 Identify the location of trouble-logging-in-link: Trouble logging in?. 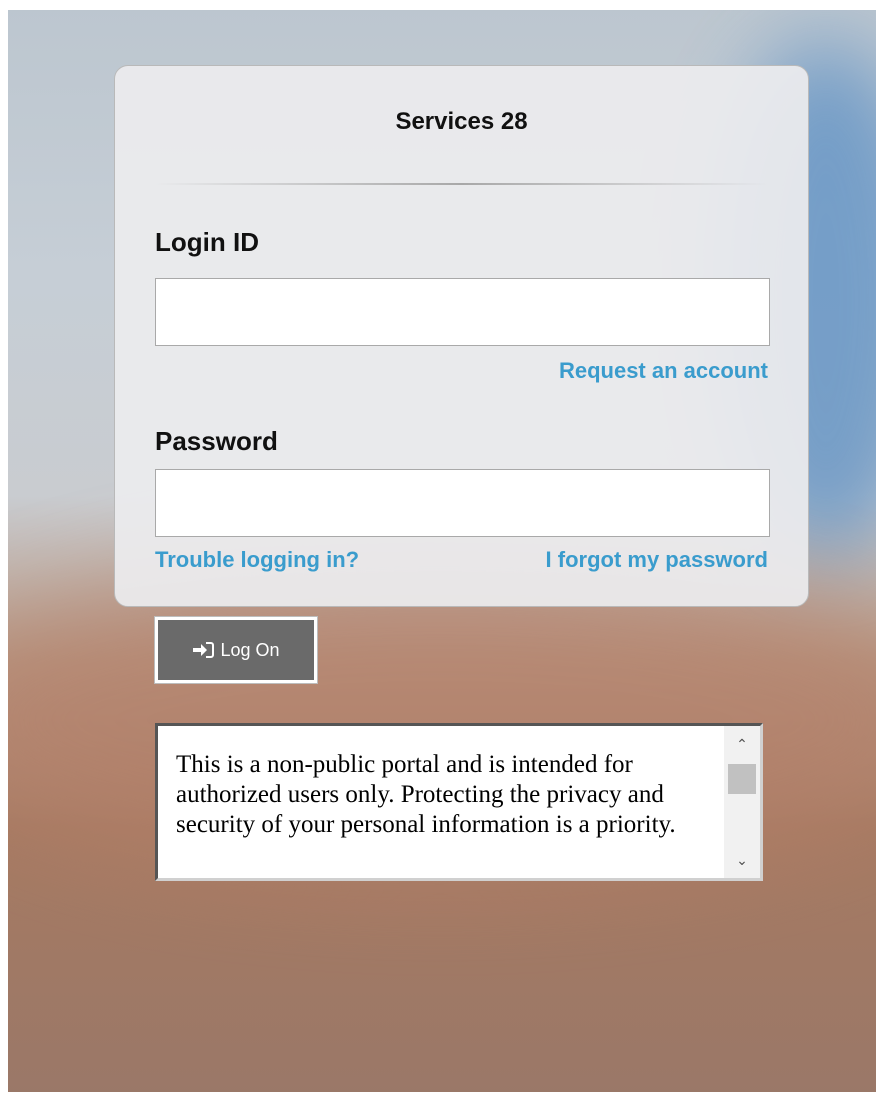
(257, 560).